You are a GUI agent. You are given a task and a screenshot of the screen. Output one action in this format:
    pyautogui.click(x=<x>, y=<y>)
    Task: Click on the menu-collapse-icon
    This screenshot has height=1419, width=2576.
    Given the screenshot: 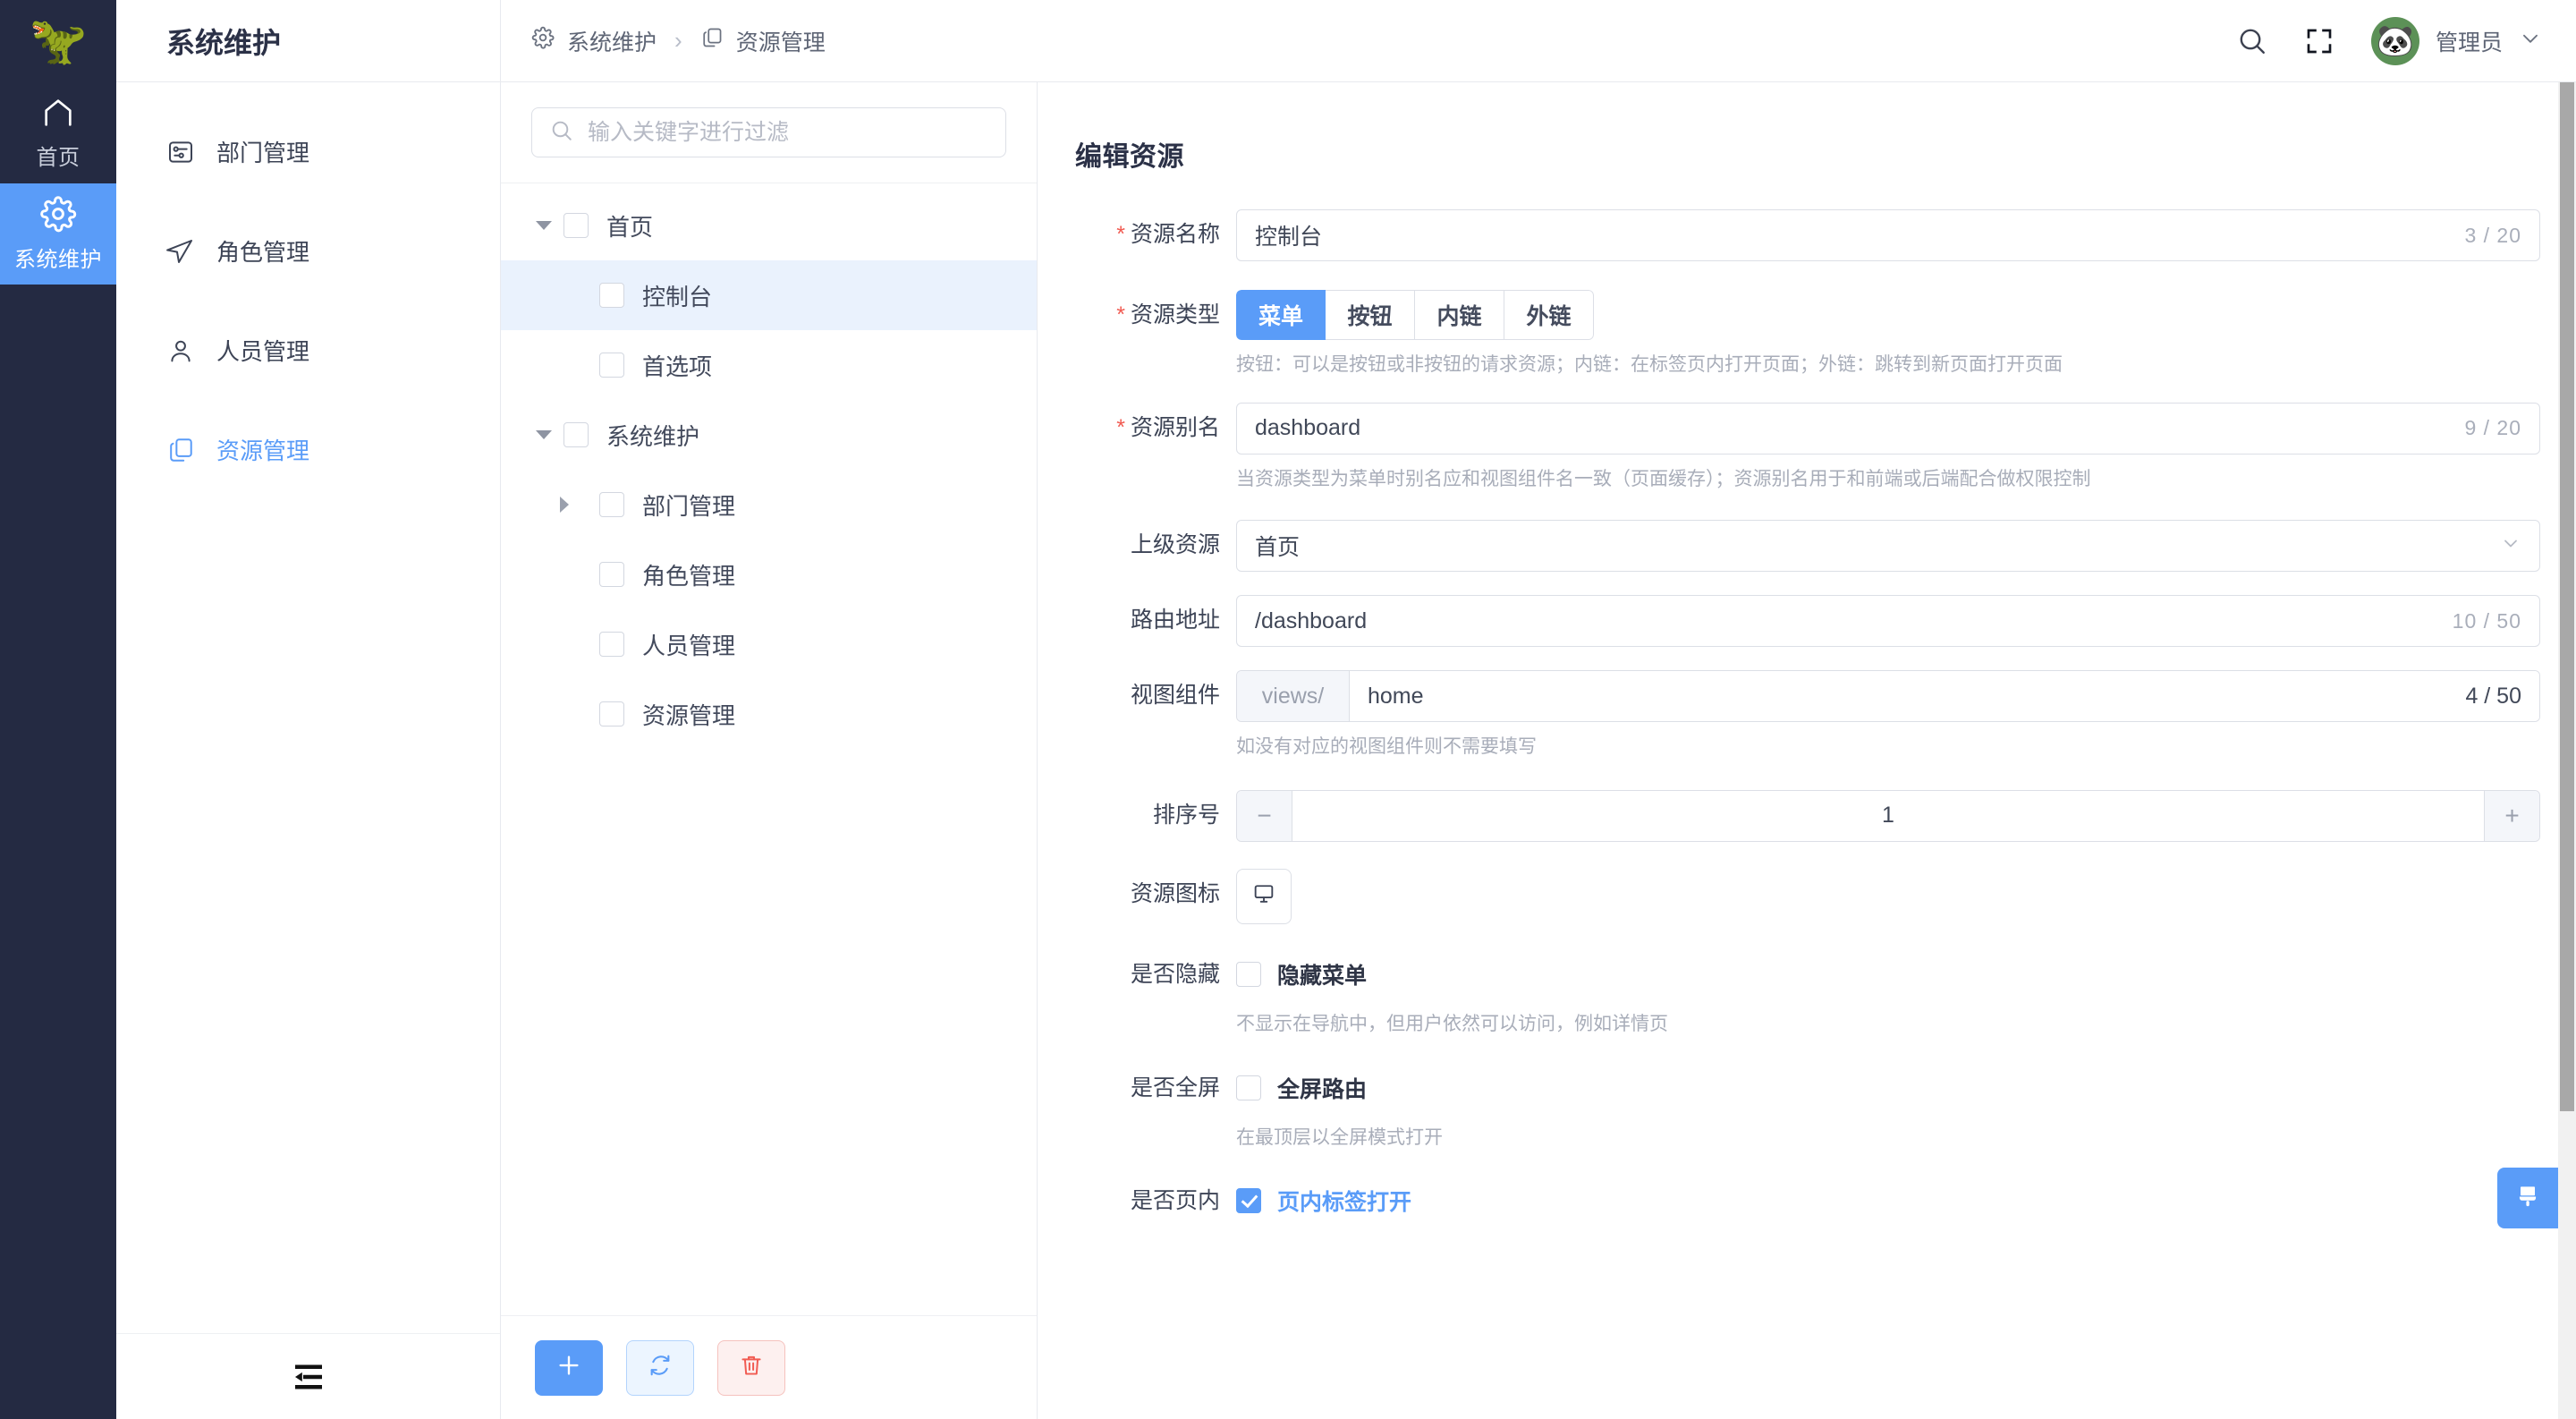 What is the action you would take?
    pyautogui.click(x=309, y=1377)
    